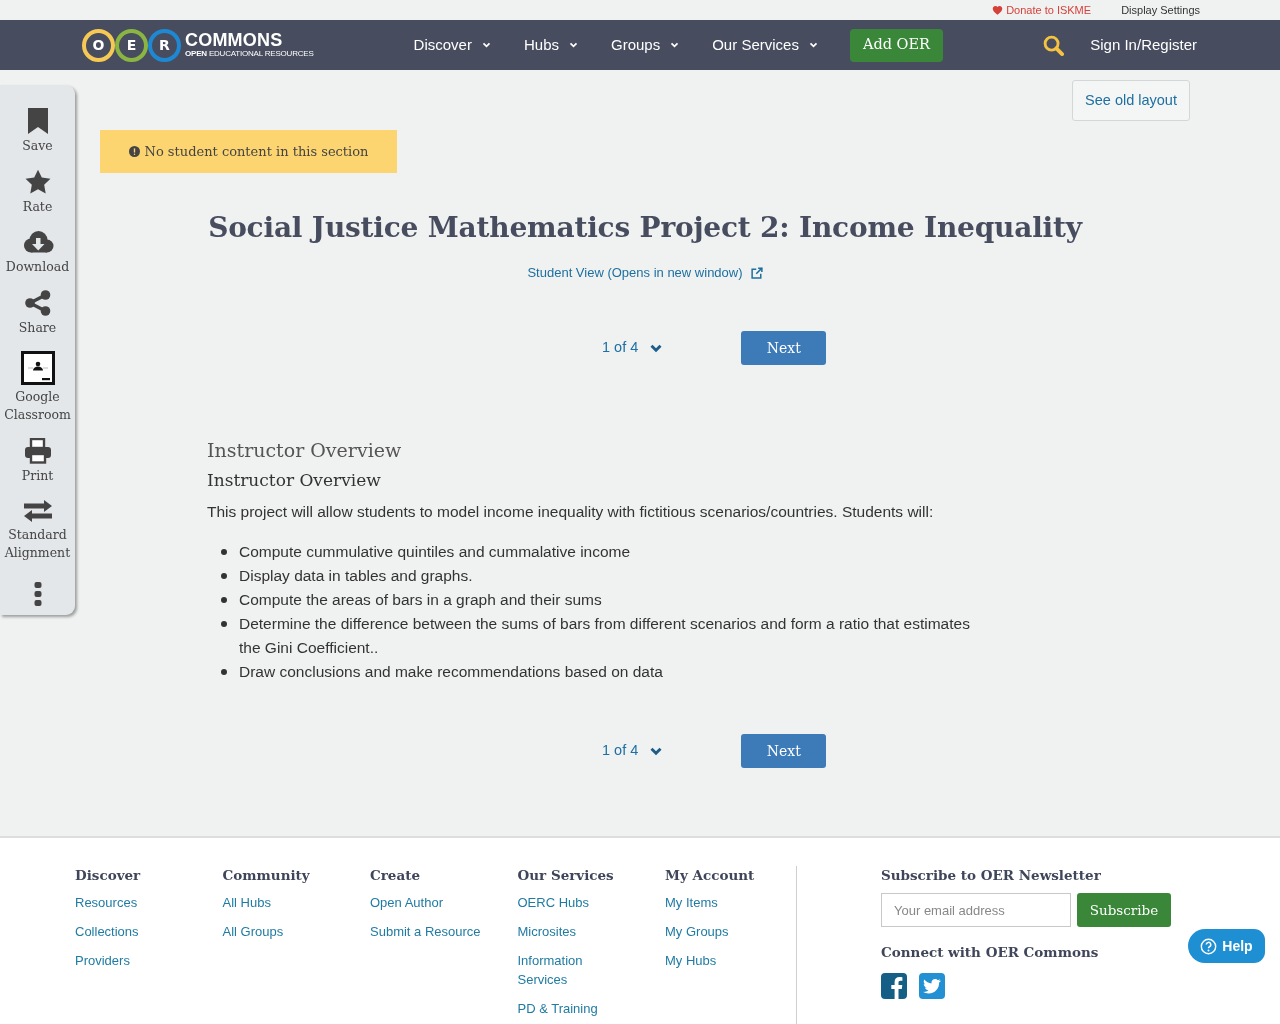 The image size is (1280, 1024). What do you see at coordinates (1209, 946) in the screenshot?
I see `help-icon` at bounding box center [1209, 946].